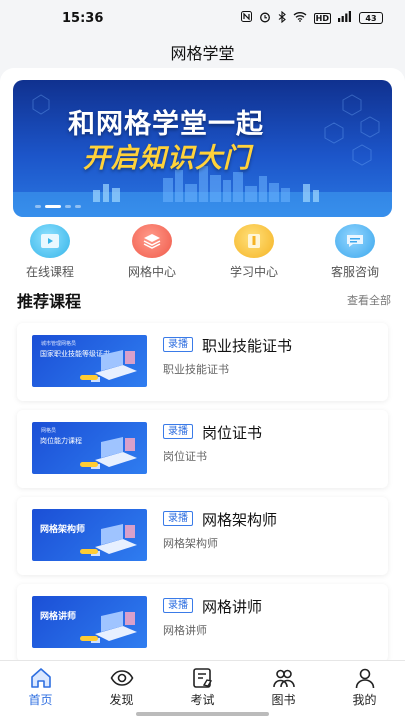 This screenshot has height=720, width=405. Describe the element at coordinates (185, 456) in the screenshot. I see `course-subtitle: 岗位证书` at that location.